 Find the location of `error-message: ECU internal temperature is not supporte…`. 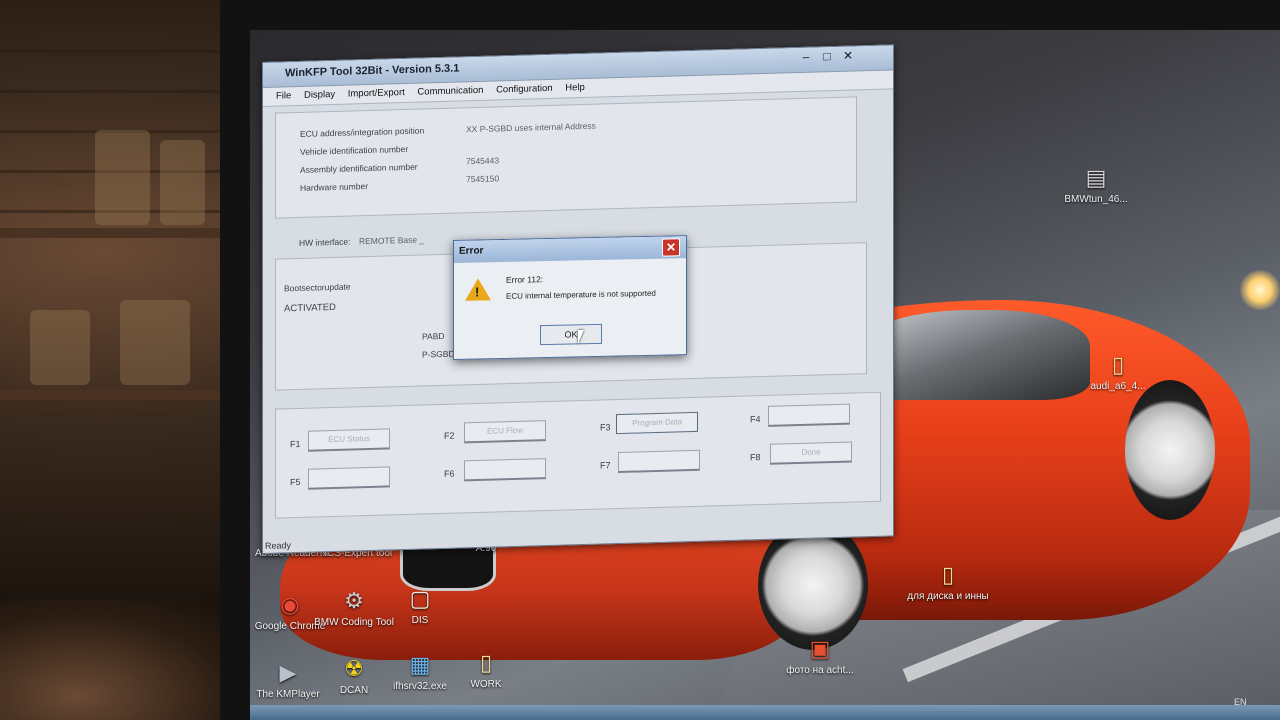

error-message: ECU internal temperature is not supporte… is located at coordinates (581, 294).